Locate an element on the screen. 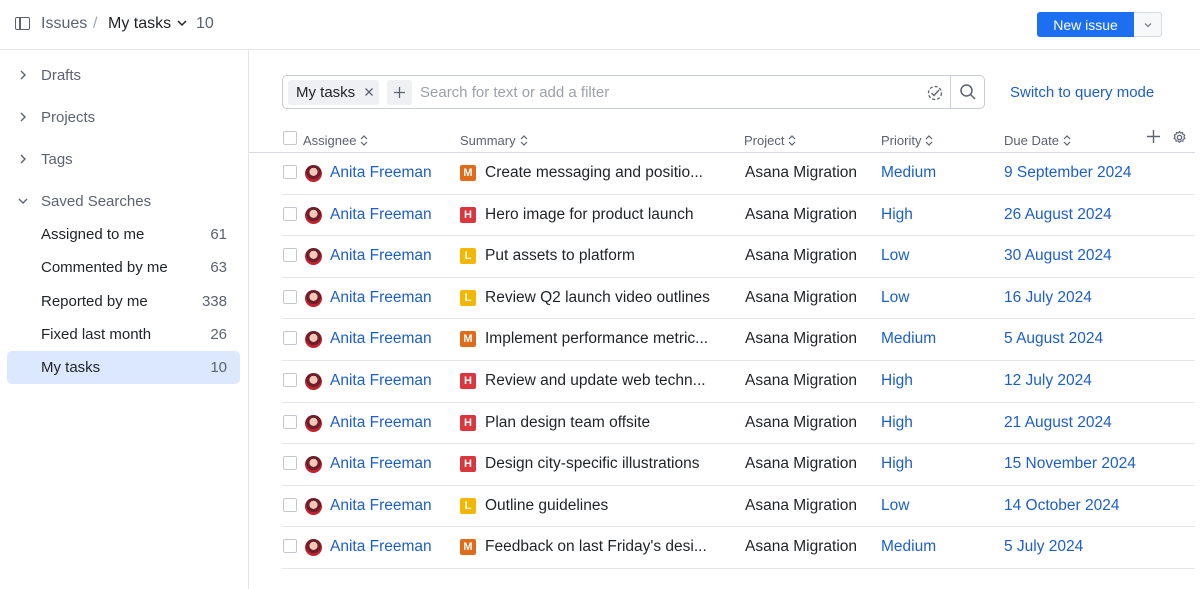 Image resolution: width=1200 pixels, height=589 pixels. new-issue-dropdown-button is located at coordinates (1148, 24).